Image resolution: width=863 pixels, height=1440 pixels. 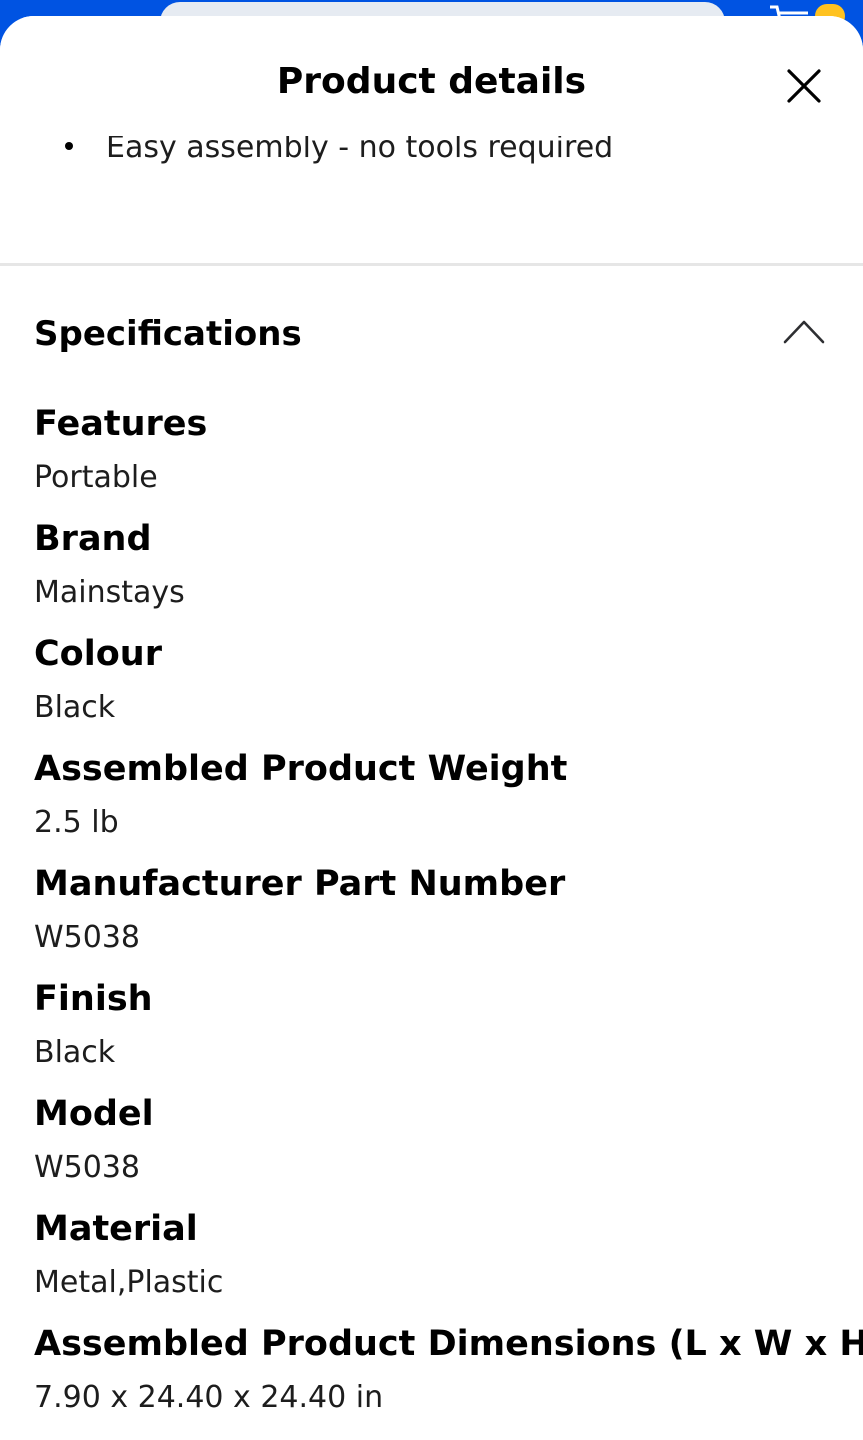 I want to click on section-divider, so click(x=431, y=264).